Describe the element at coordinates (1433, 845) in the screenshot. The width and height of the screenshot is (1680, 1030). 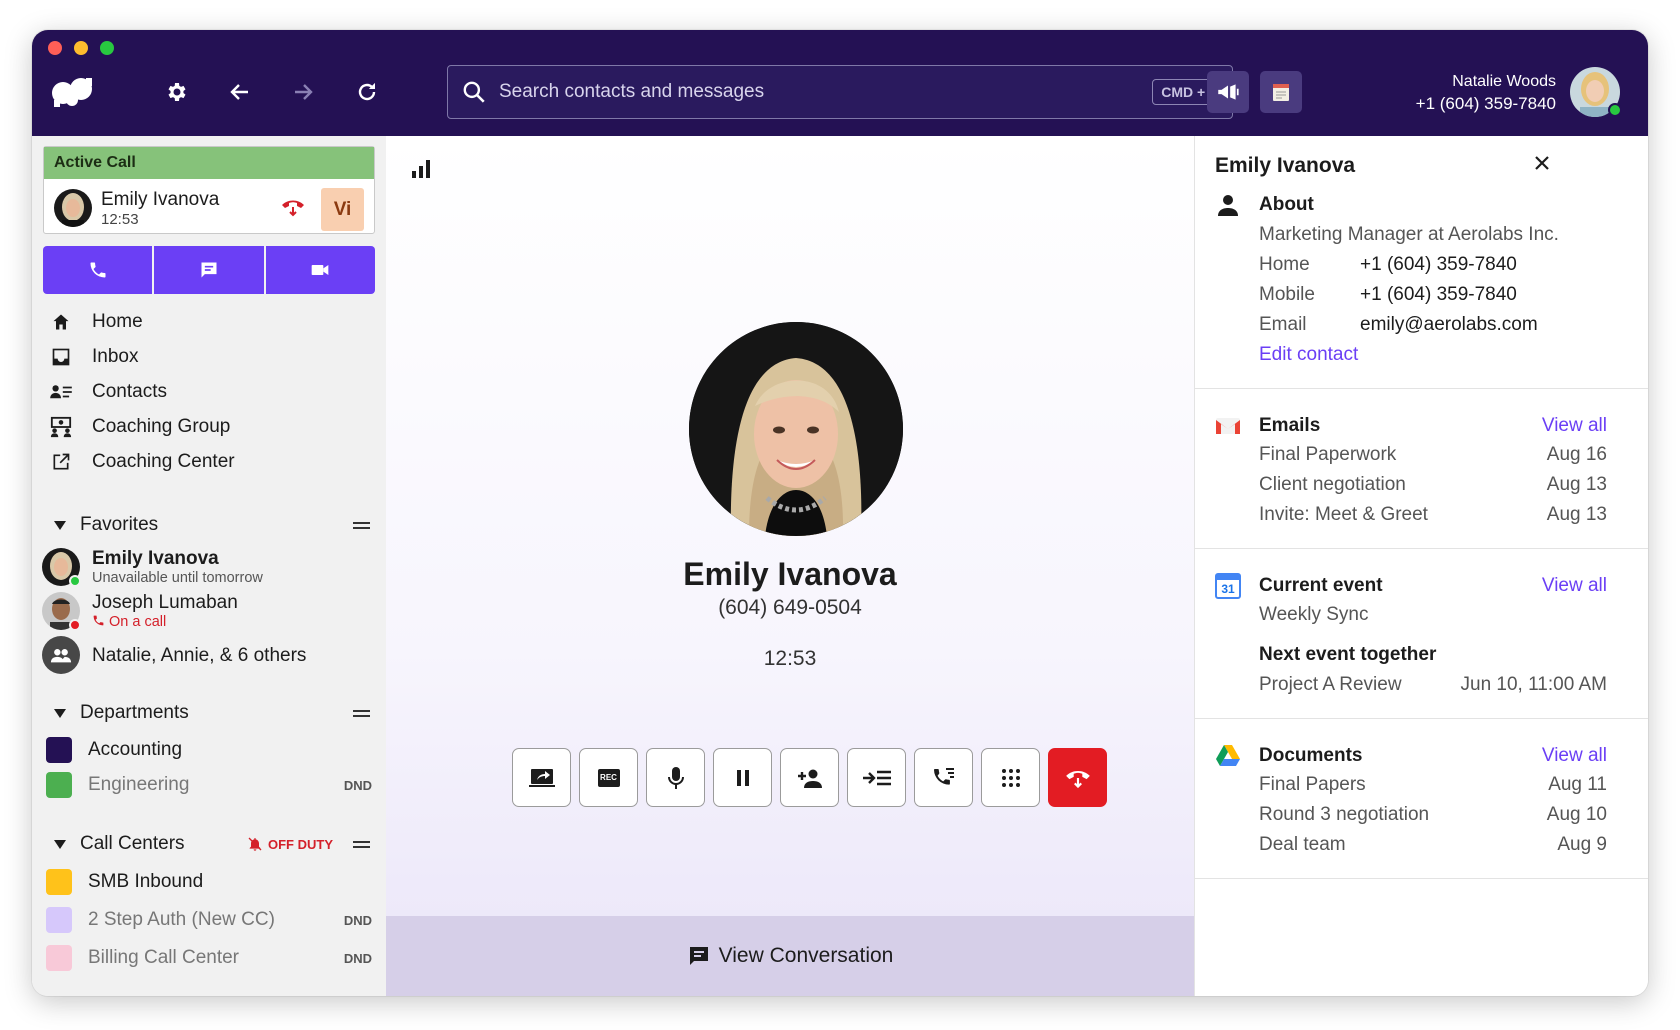
I see `document-item: Deal team Aug 9` at that location.